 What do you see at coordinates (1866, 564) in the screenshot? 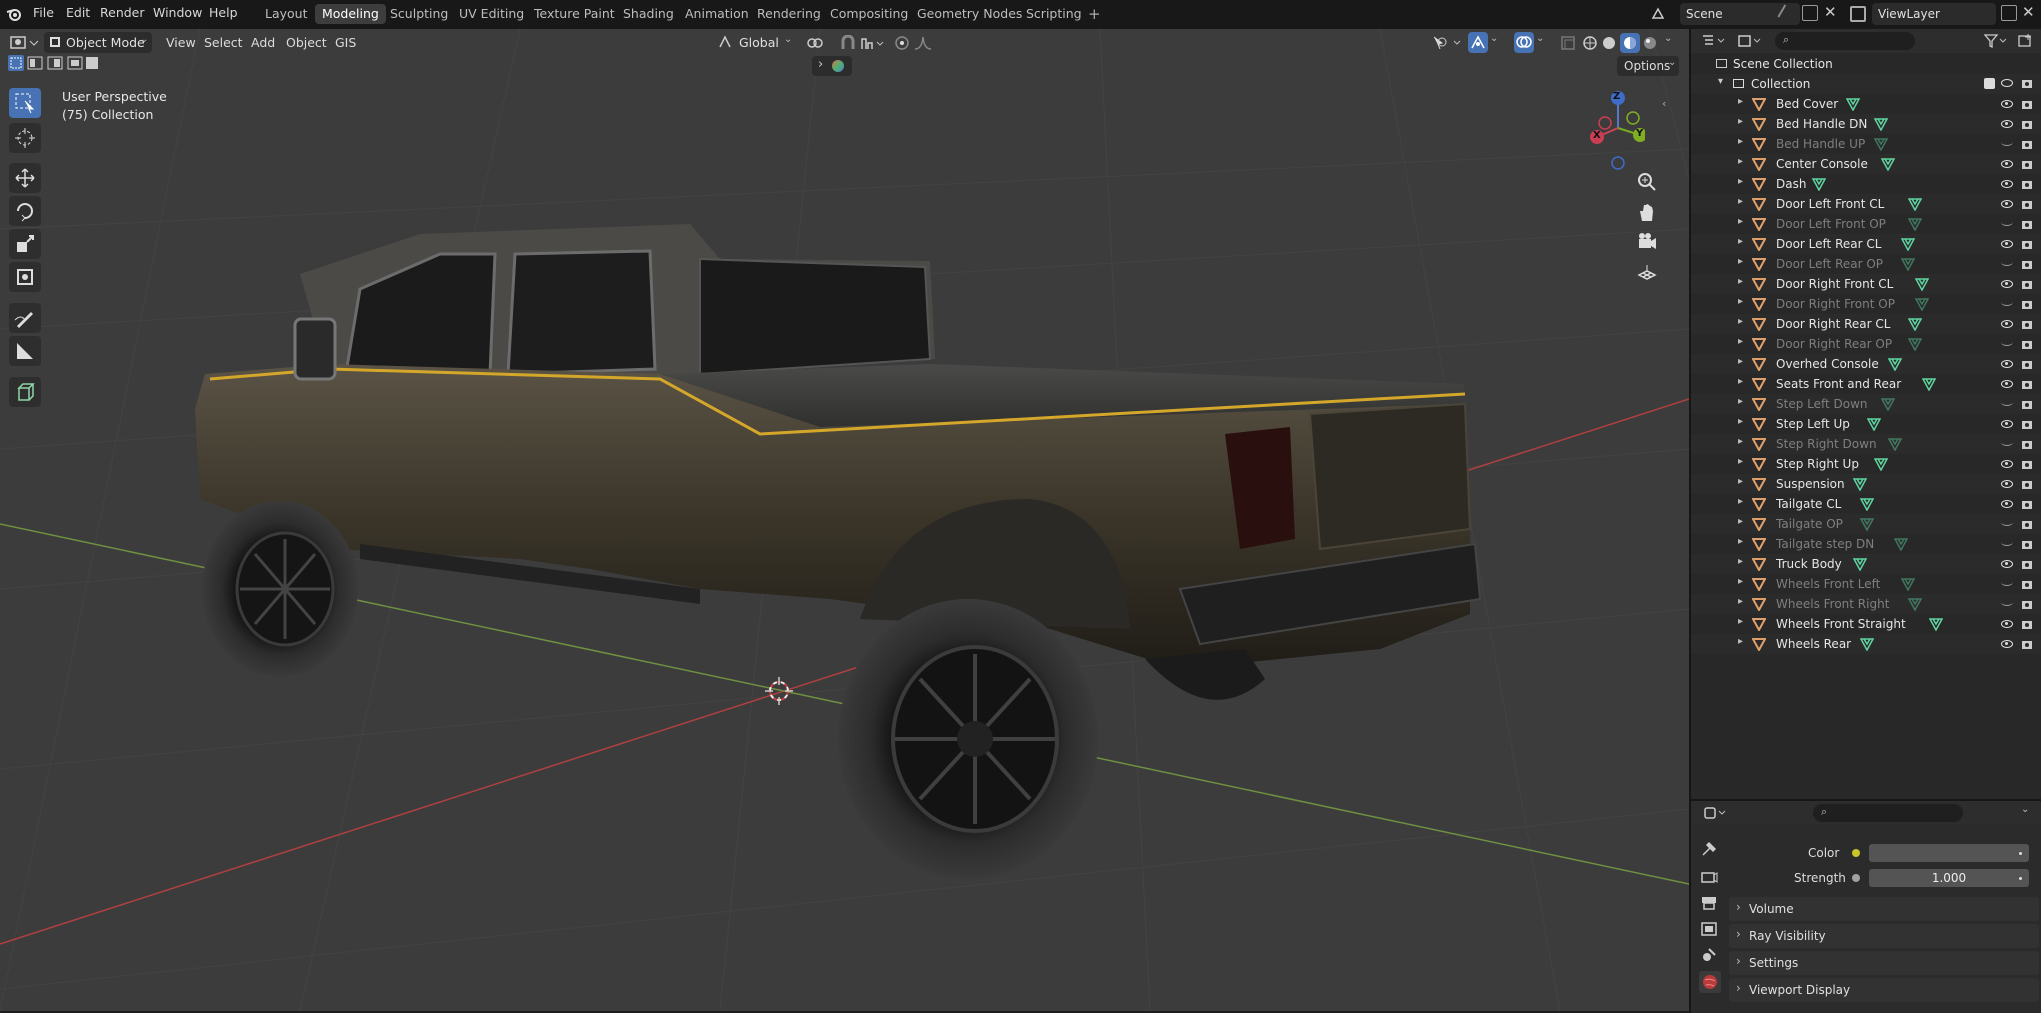
I see `outliner-item-row: ▸ Truck Body` at bounding box center [1866, 564].